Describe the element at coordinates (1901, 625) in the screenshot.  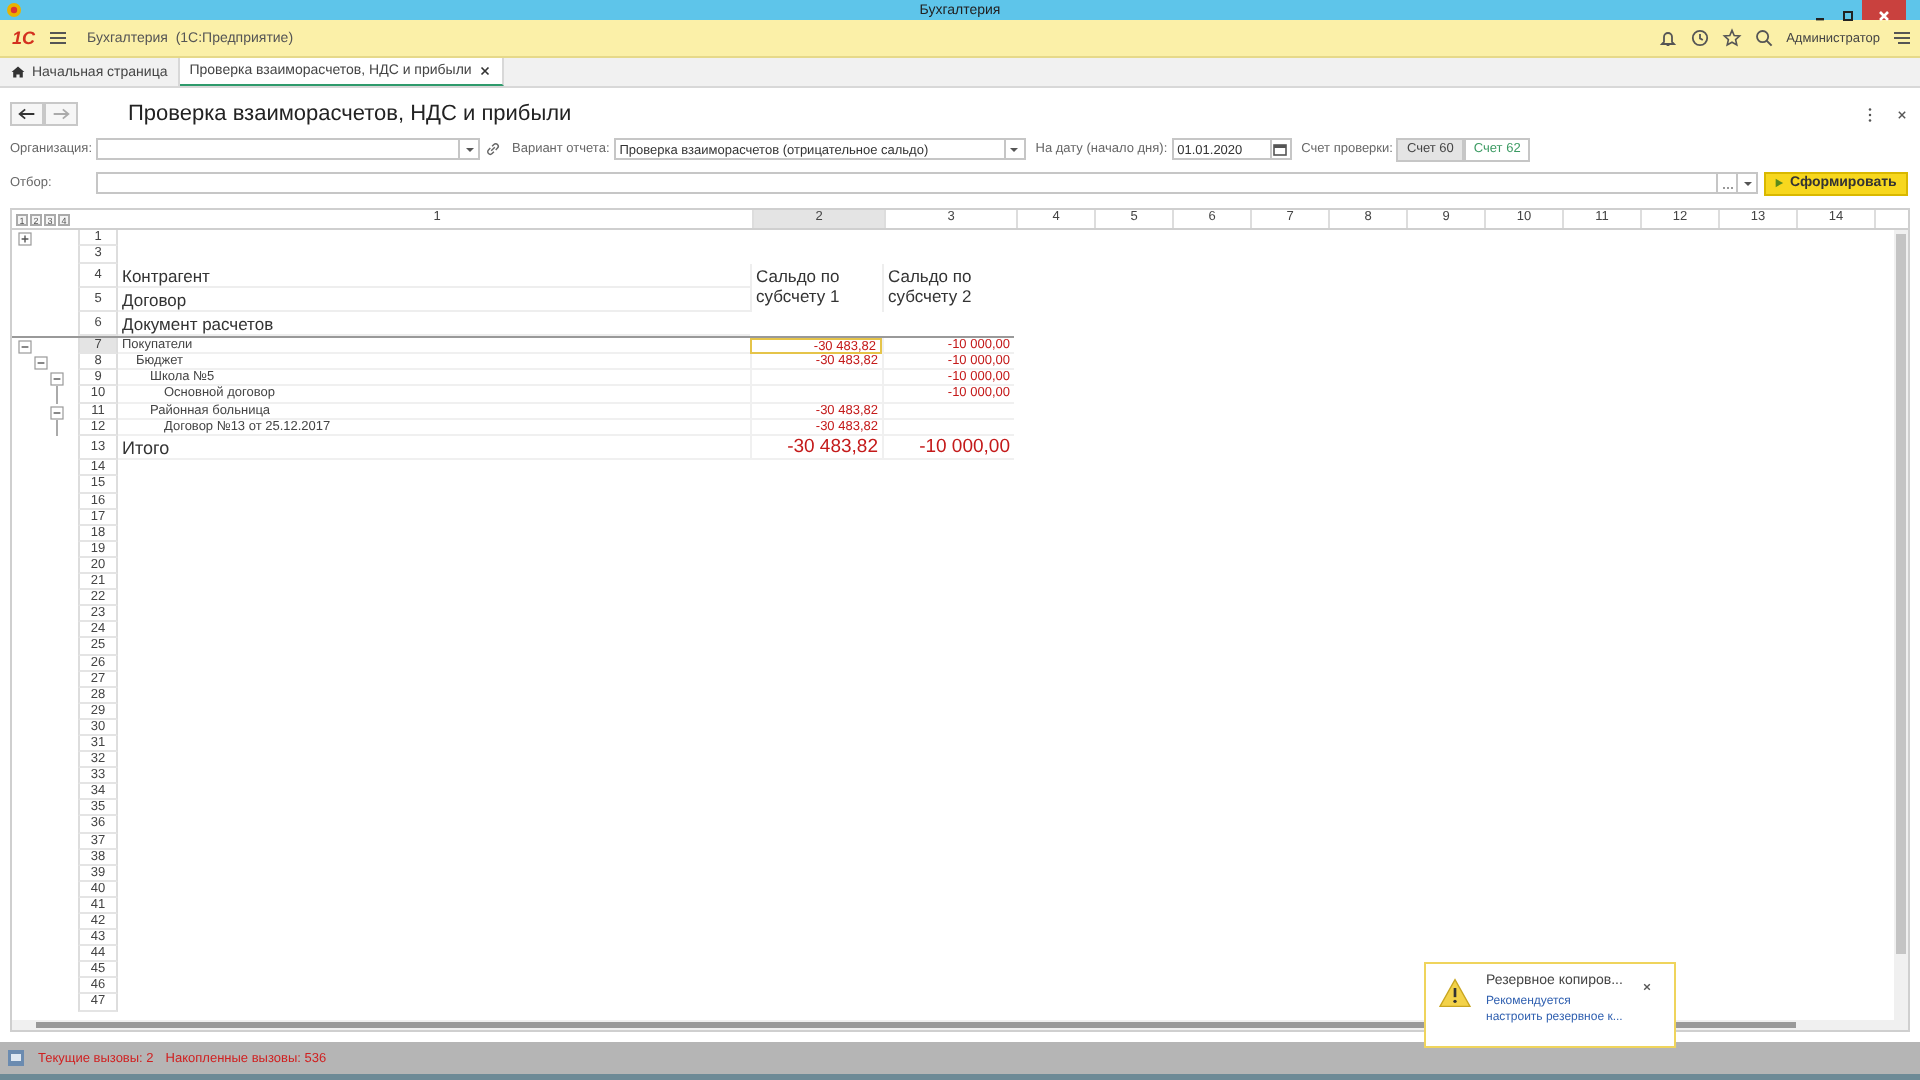
I see `vertical-scrollbar` at that location.